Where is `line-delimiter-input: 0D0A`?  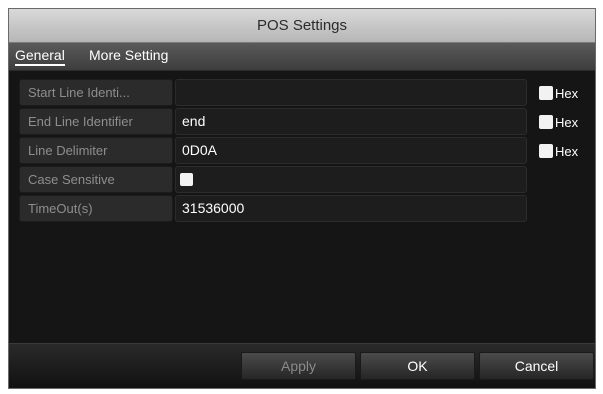
line-delimiter-input: 0D0A is located at coordinates (351, 150).